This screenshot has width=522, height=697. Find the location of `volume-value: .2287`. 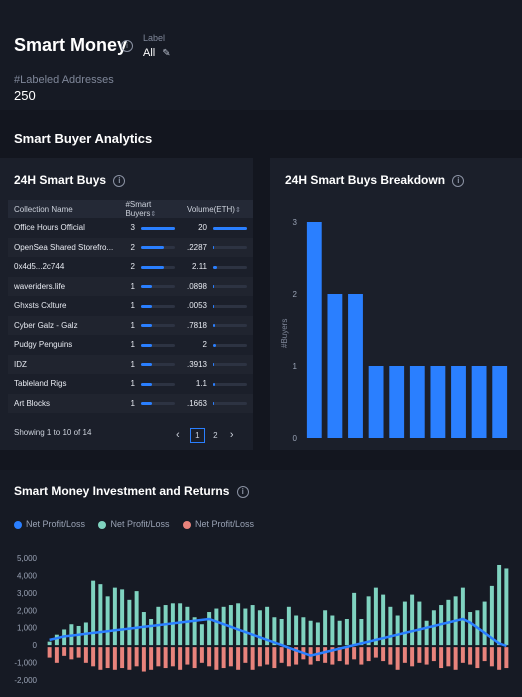

volume-value: .2287 is located at coordinates (196, 247).